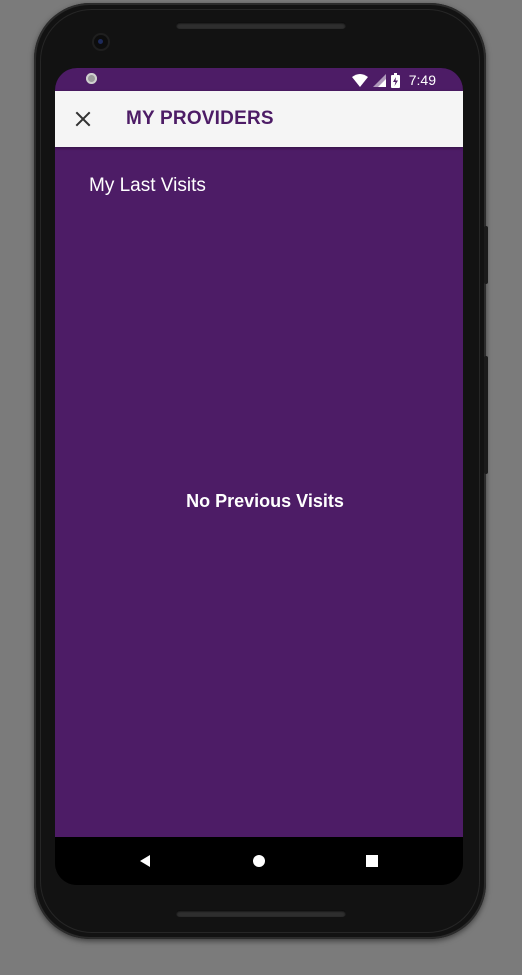  I want to click on front-camera, so click(101, 42).